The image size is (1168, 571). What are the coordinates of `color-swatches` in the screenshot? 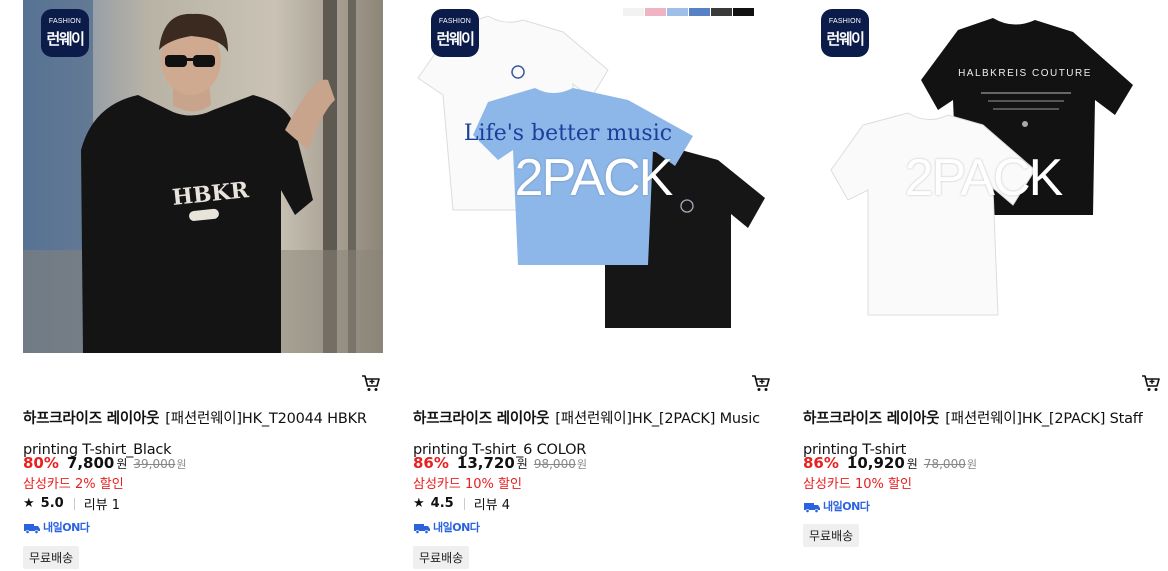 It's located at (689, 12).